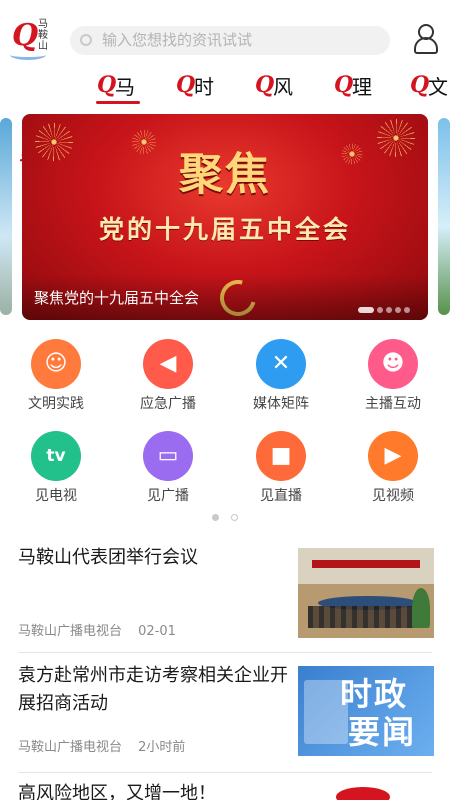  Describe the element at coordinates (56, 496) in the screenshot. I see `grid-item-label: 见电视` at that location.